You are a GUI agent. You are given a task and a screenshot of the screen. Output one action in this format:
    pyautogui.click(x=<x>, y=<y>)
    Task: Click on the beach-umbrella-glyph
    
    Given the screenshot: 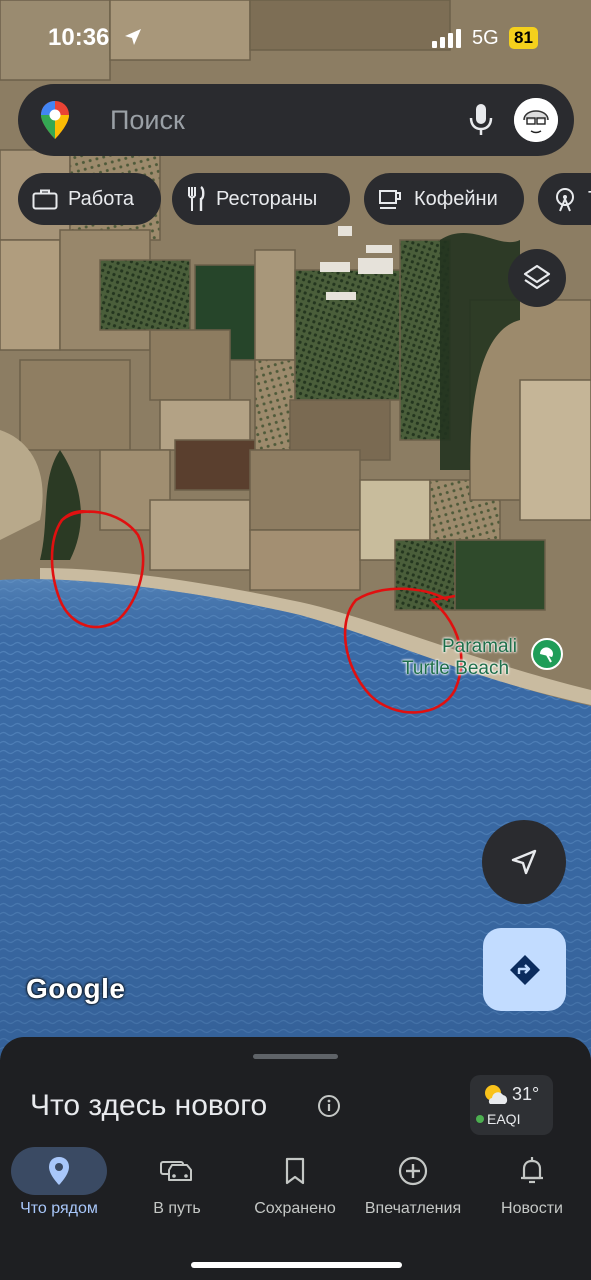 What is the action you would take?
    pyautogui.click(x=546, y=655)
    